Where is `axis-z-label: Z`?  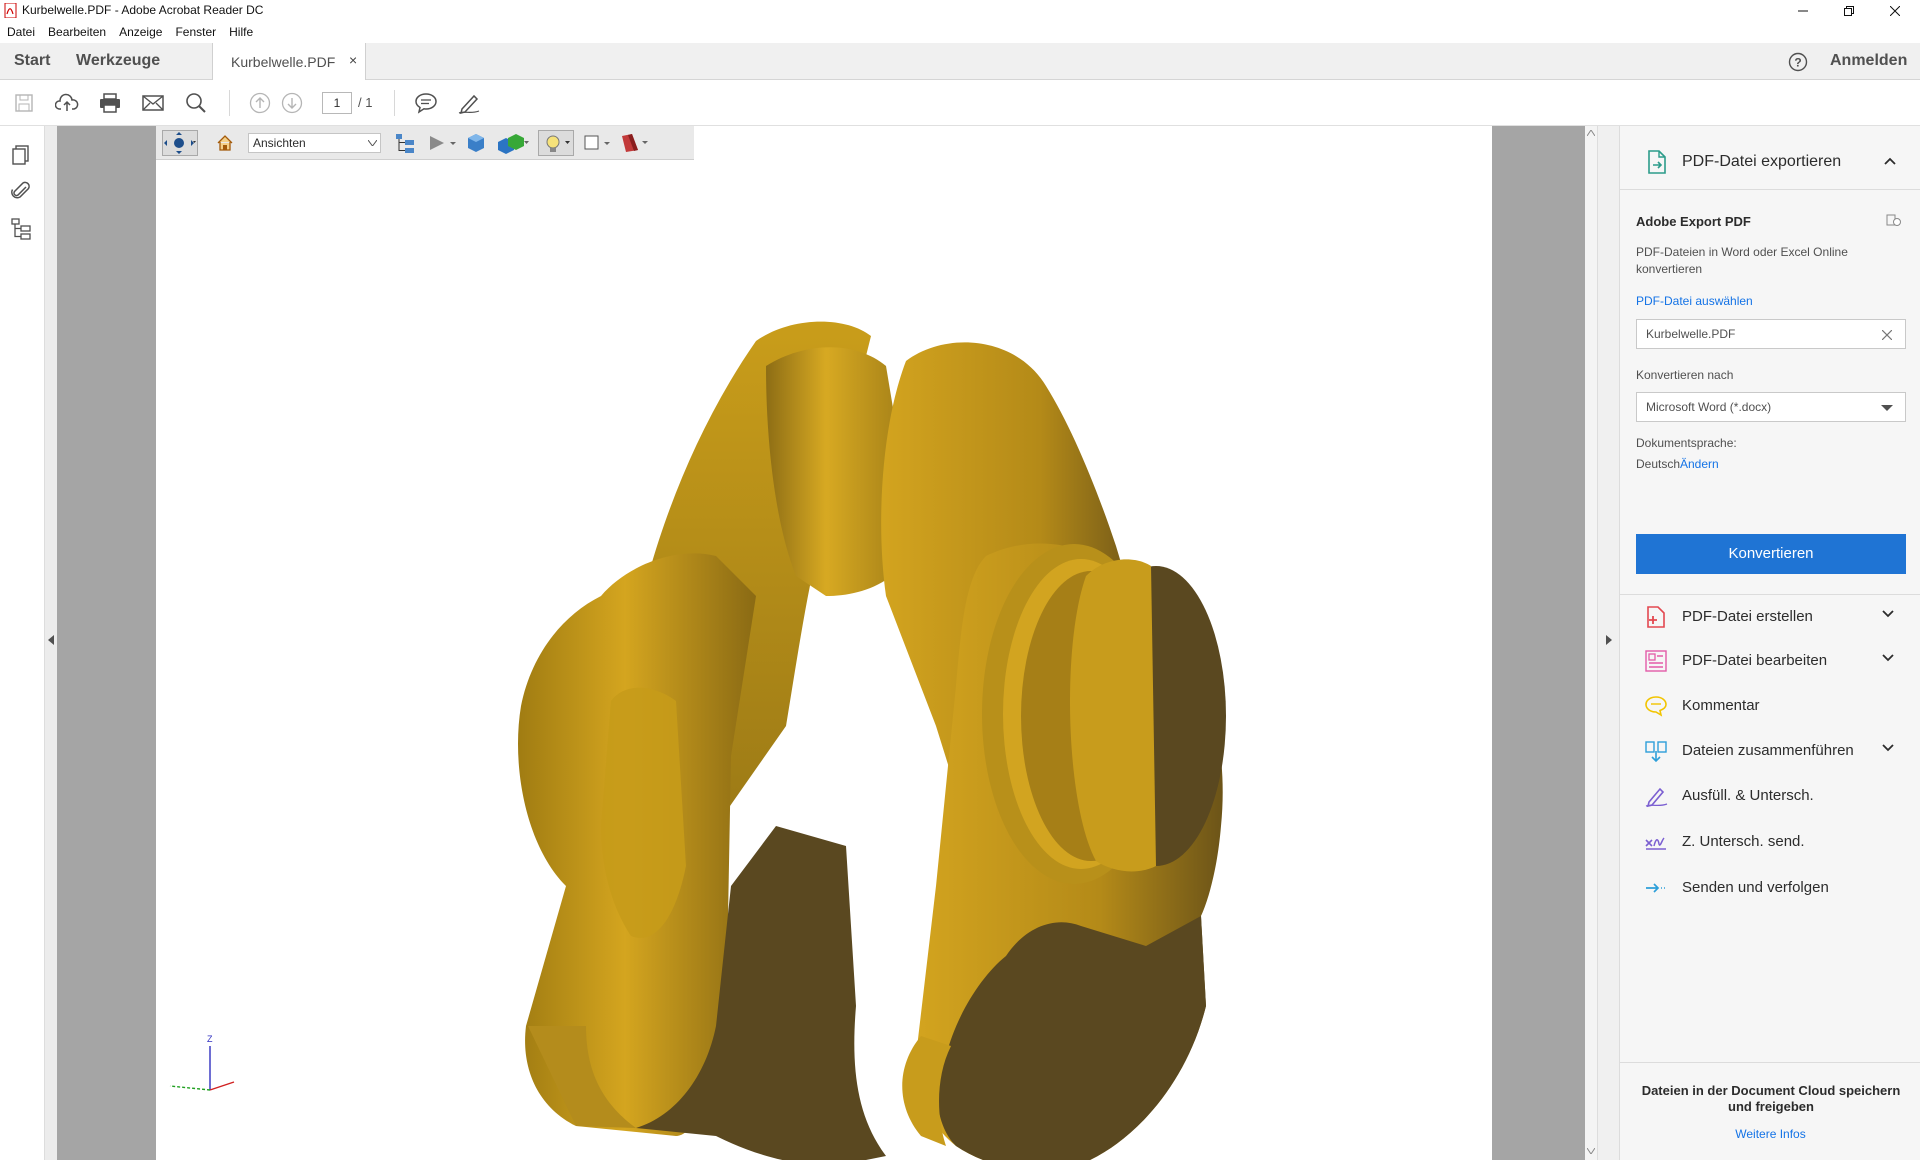
axis-z-label: Z is located at coordinates (210, 1039).